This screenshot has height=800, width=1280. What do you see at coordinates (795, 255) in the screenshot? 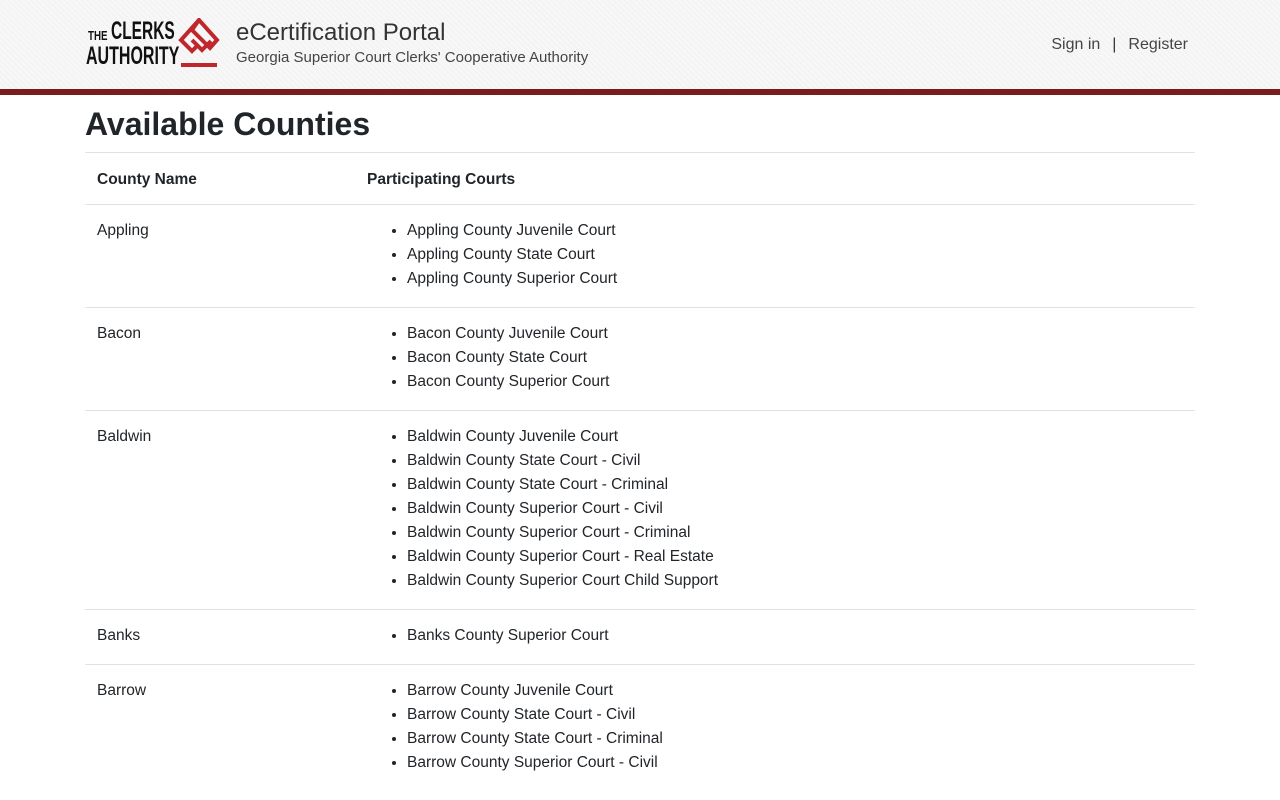
I see `list-item: Appling County State Court` at bounding box center [795, 255].